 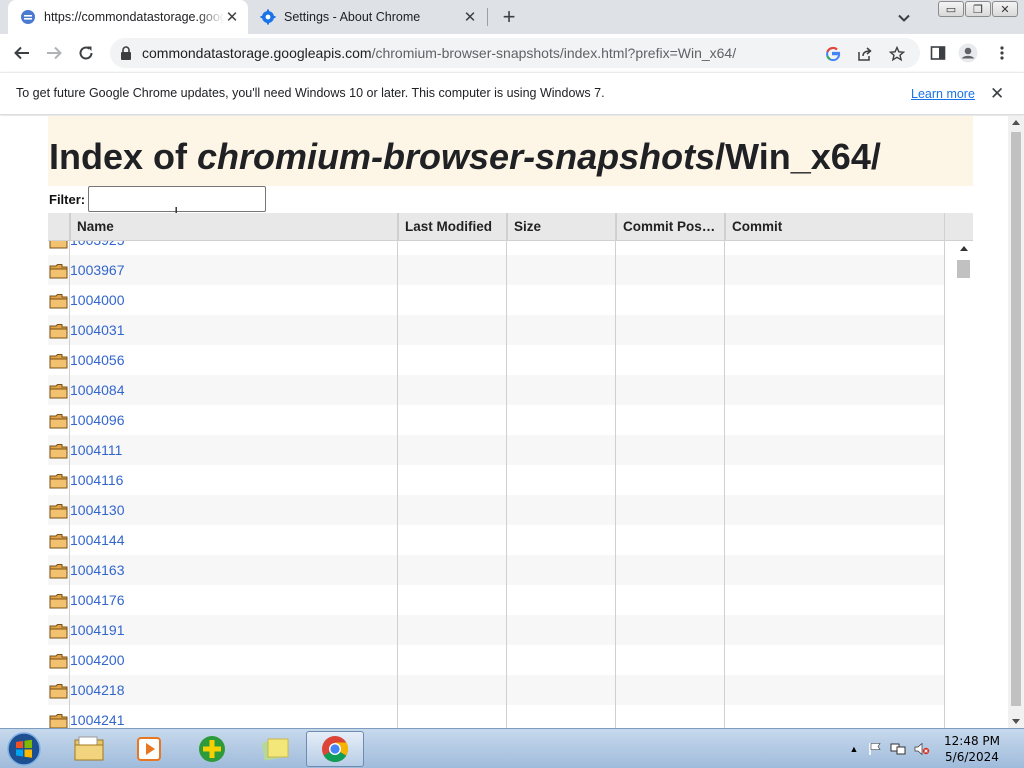 What do you see at coordinates (1005, 9) in the screenshot?
I see `close-window-button: ✕` at bounding box center [1005, 9].